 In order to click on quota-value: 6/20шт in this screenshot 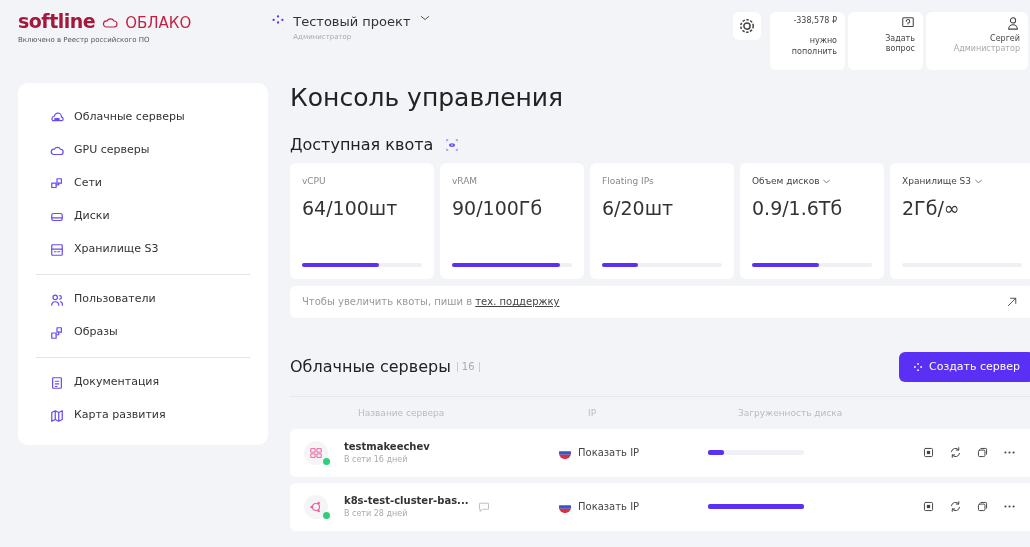, I will do `click(638, 208)`.